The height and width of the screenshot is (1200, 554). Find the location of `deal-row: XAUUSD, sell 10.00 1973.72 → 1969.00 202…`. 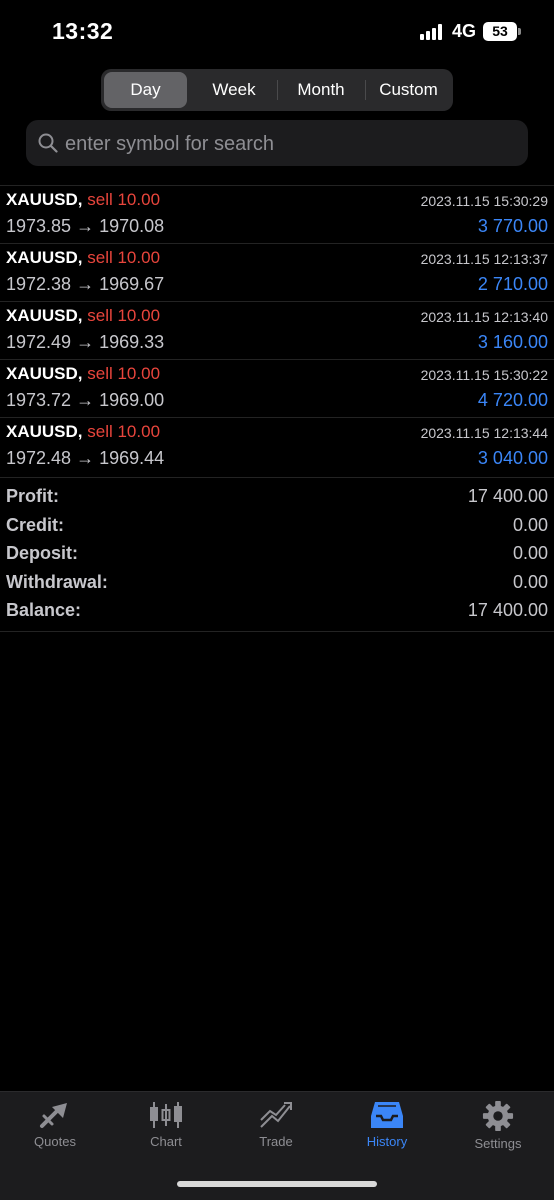

deal-row: XAUUSD, sell 10.00 1973.72 → 1969.00 202… is located at coordinates (277, 389).